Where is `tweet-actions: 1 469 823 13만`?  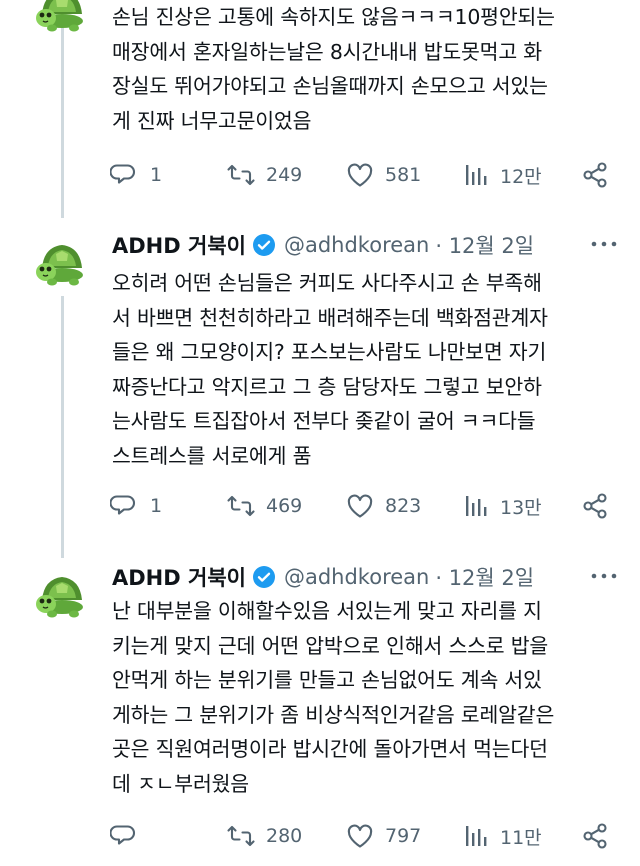
tweet-actions: 1 469 823 13만 is located at coordinates (320, 506).